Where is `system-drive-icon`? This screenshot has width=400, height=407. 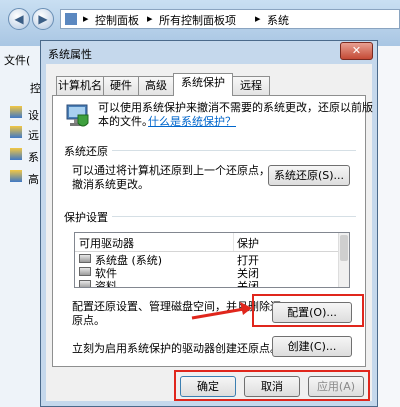 system-drive-icon is located at coordinates (85, 258).